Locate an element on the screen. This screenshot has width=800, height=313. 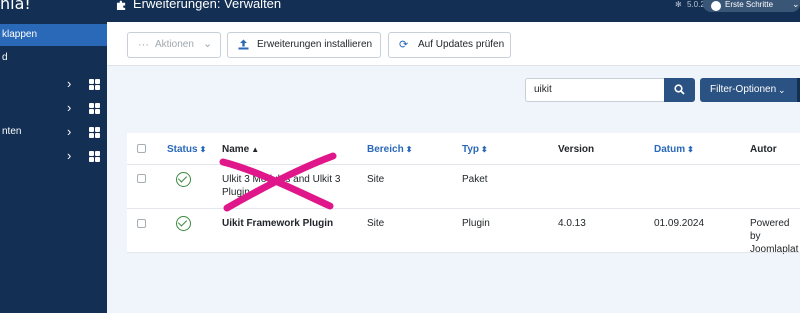
joomla-icon: ✻ is located at coordinates (678, 4).